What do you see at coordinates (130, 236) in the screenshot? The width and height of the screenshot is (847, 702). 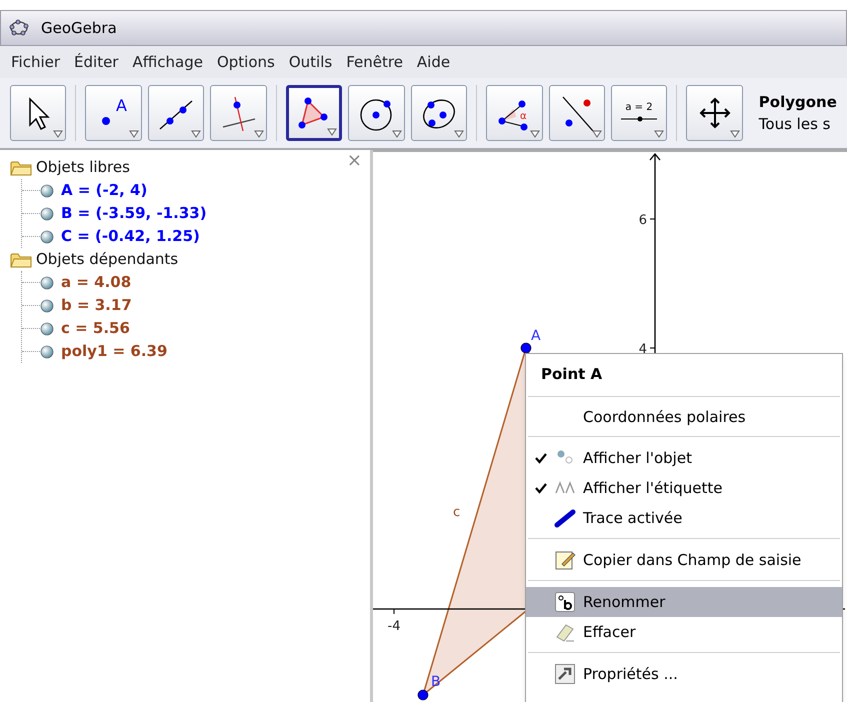 I see `algebra-object: C = (-0.42, 1.25)` at bounding box center [130, 236].